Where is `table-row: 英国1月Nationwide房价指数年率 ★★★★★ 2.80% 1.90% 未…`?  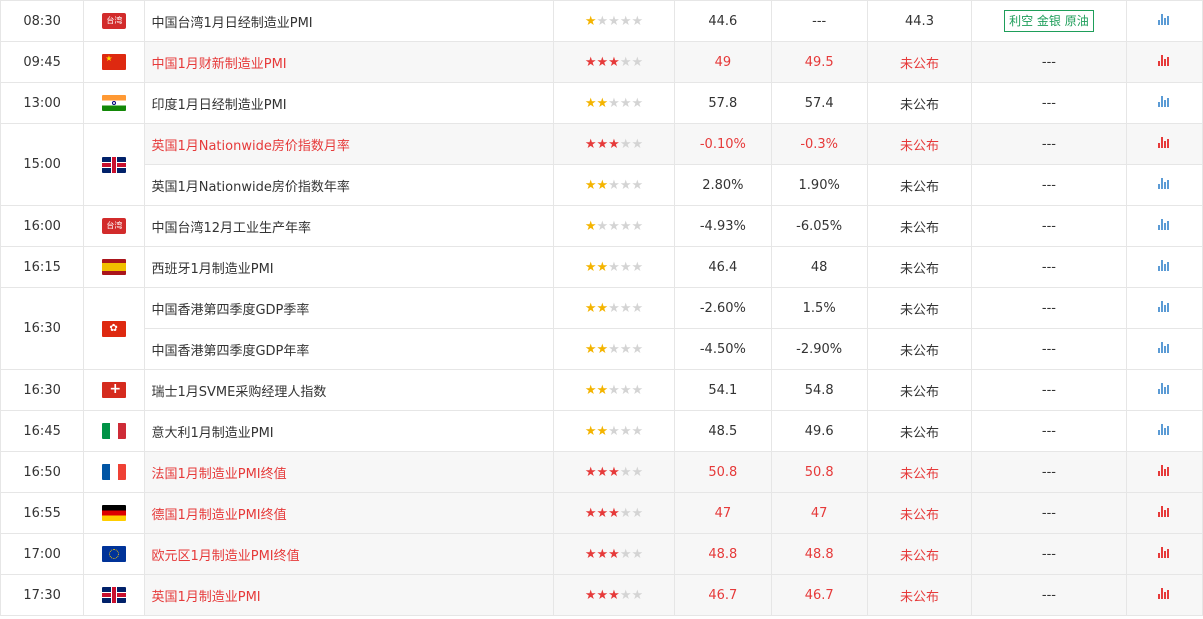 table-row: 英国1月Nationwide房价指数年率 ★★★★★ 2.80% 1.90% 未… is located at coordinates (602, 185).